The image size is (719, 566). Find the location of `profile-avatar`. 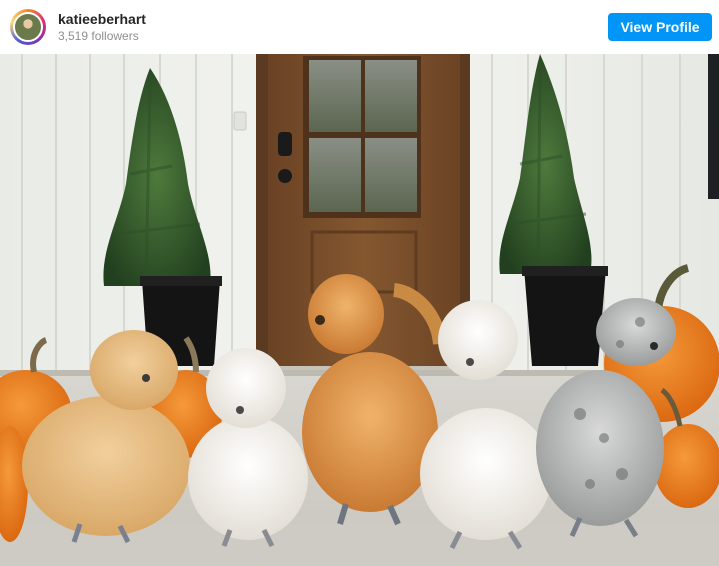

profile-avatar is located at coordinates (28, 27).